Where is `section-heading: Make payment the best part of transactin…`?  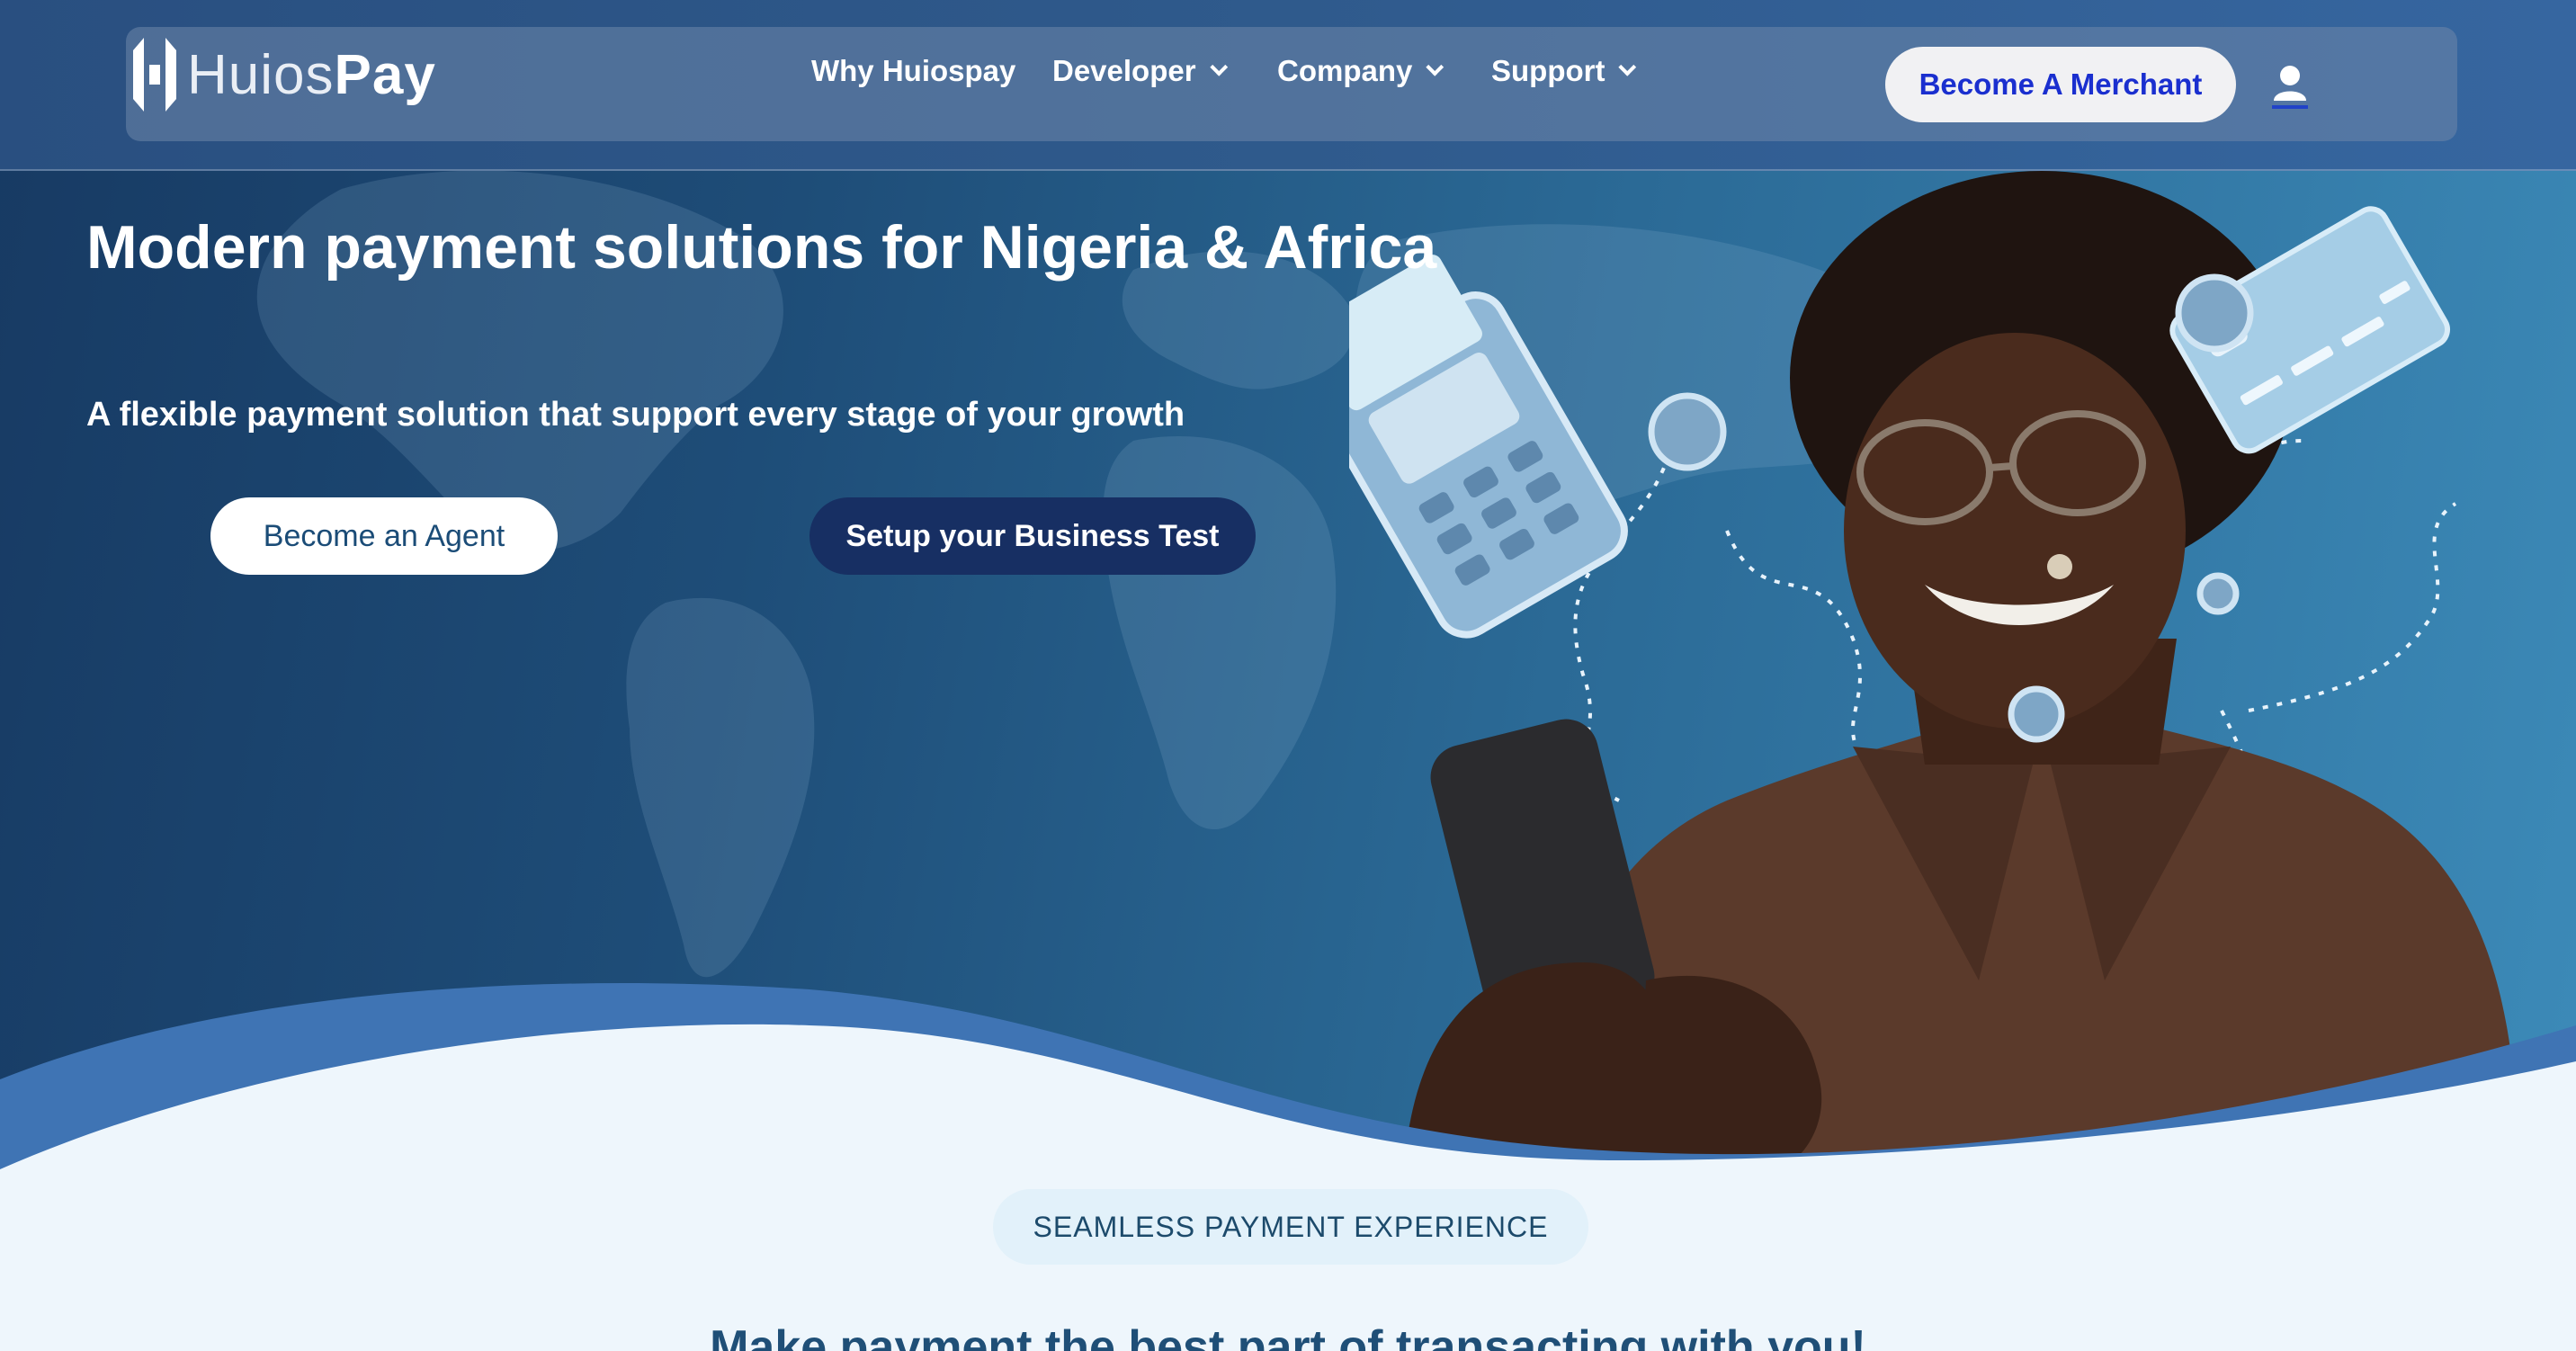
section-heading: Make payment the best part of transactin… is located at coordinates (1288, 1336).